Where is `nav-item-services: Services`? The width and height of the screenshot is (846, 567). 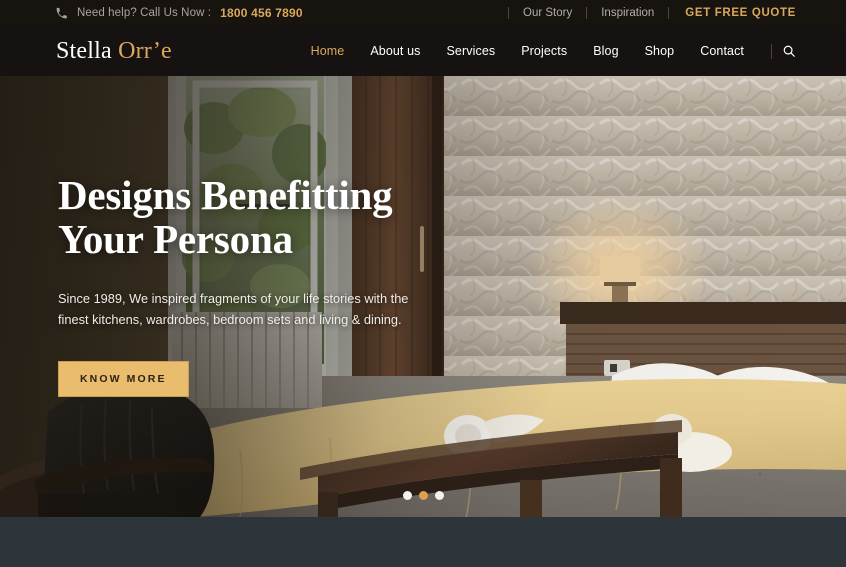
nav-item-services: Services is located at coordinates (471, 51).